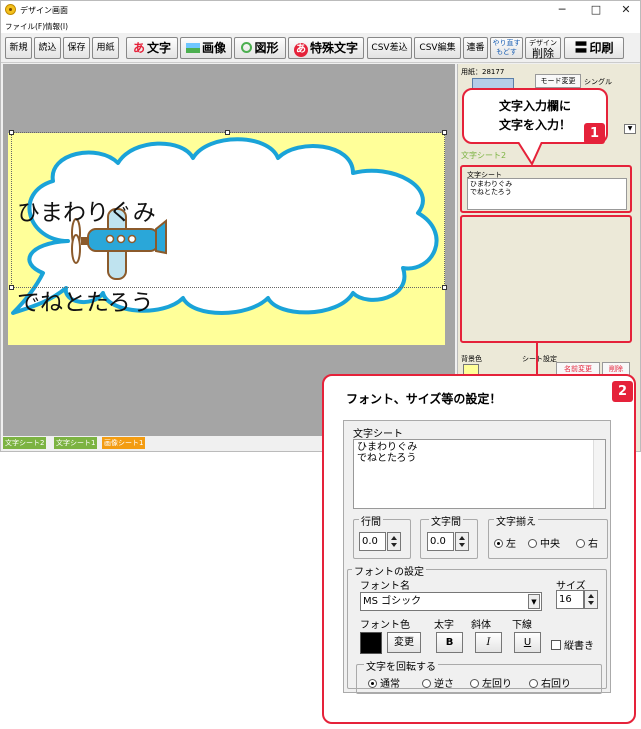 The image size is (641, 729). What do you see at coordinates (546, 189) in the screenshot?
I see `text-input-highlight` at bounding box center [546, 189].